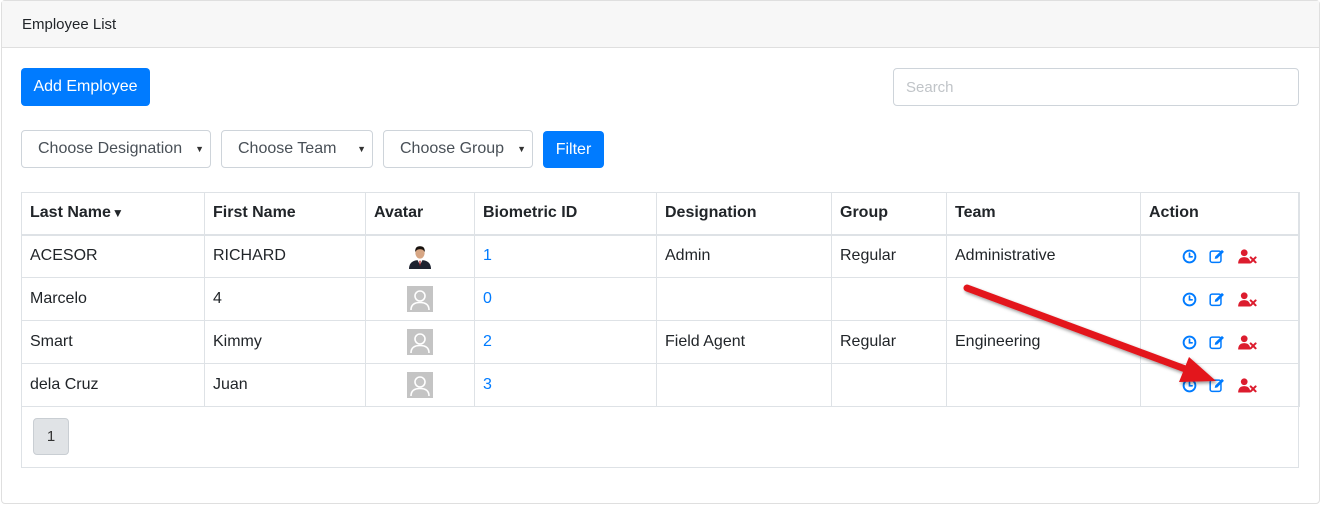  I want to click on cell-last-name: Marcelo, so click(113, 299).